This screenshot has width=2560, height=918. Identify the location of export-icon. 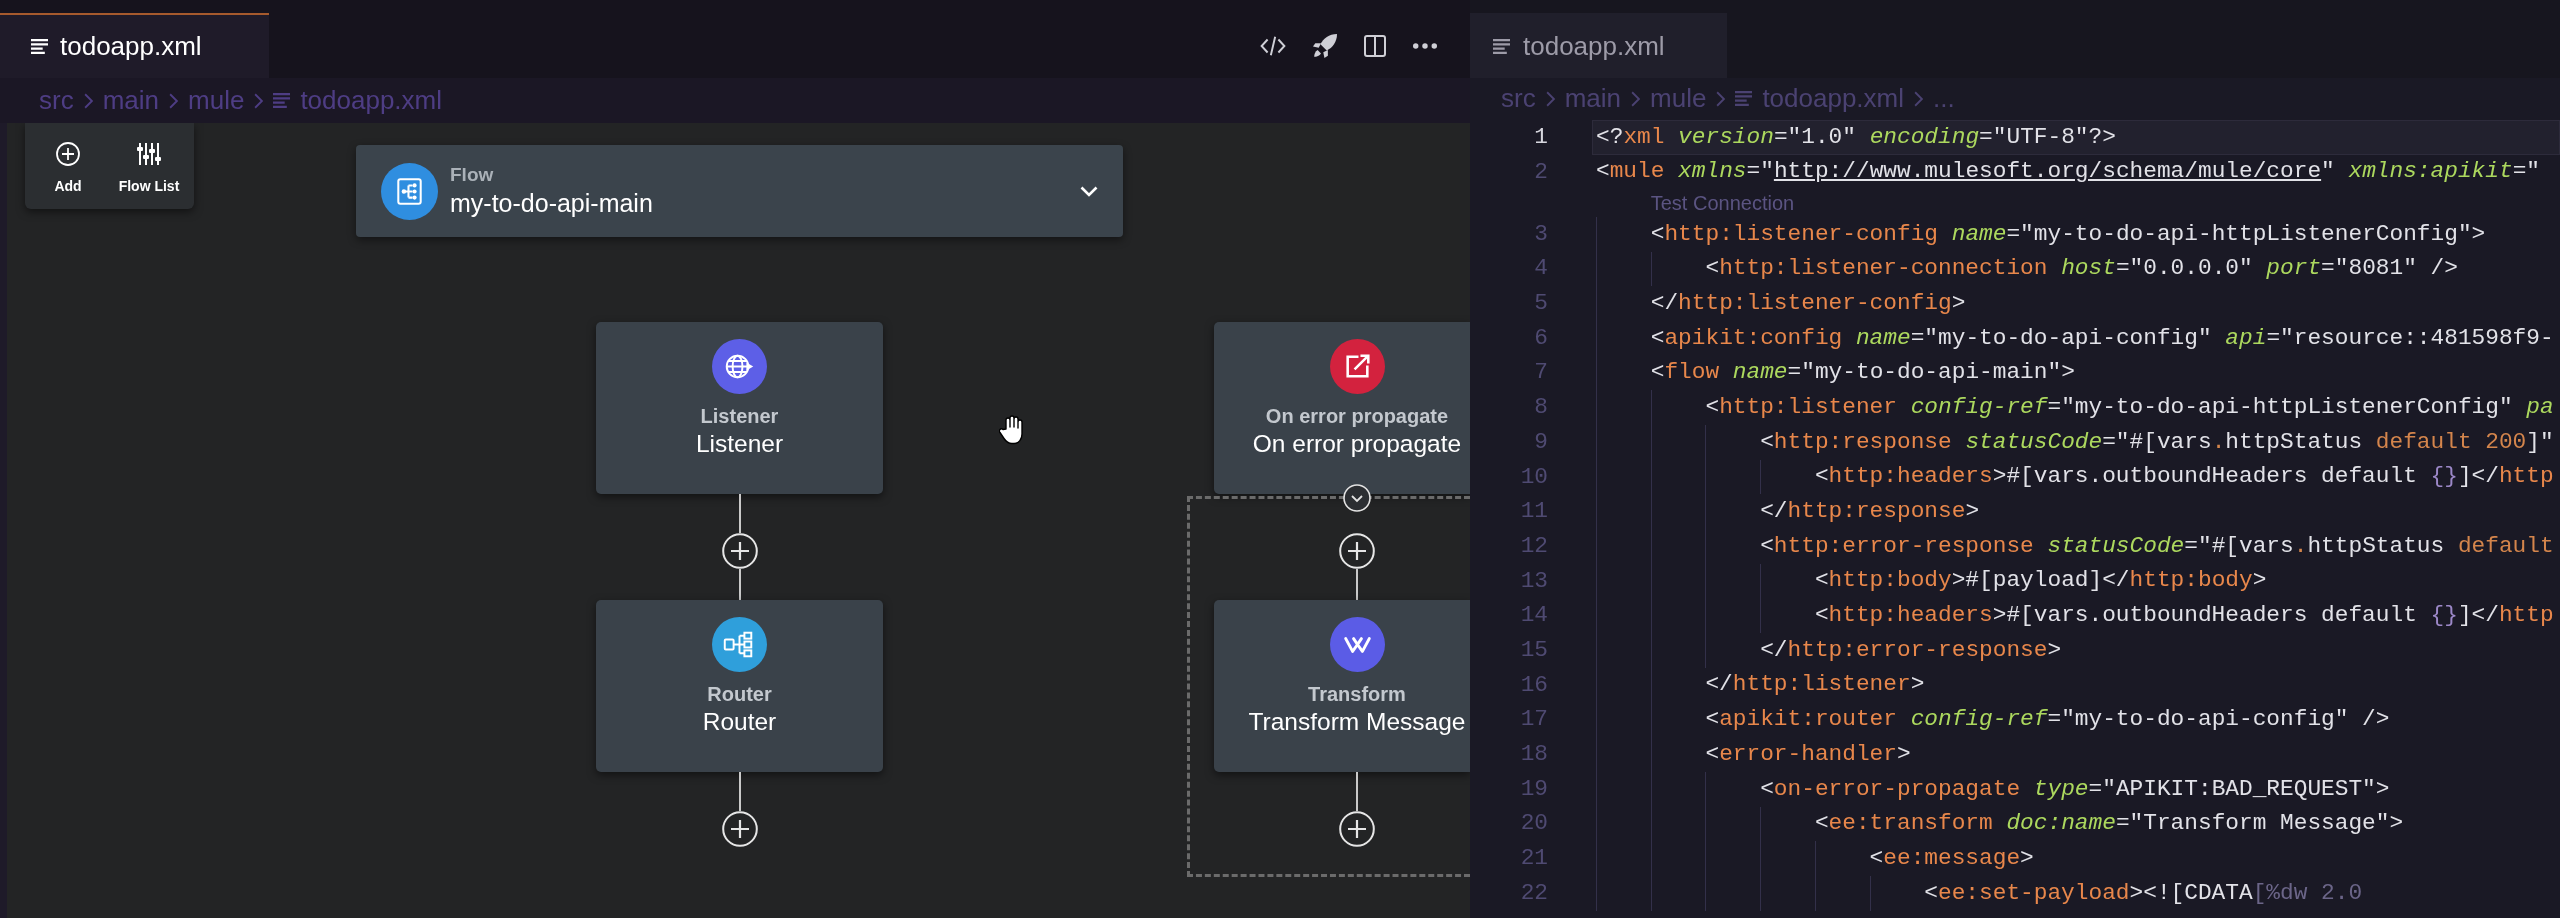
(1357, 366).